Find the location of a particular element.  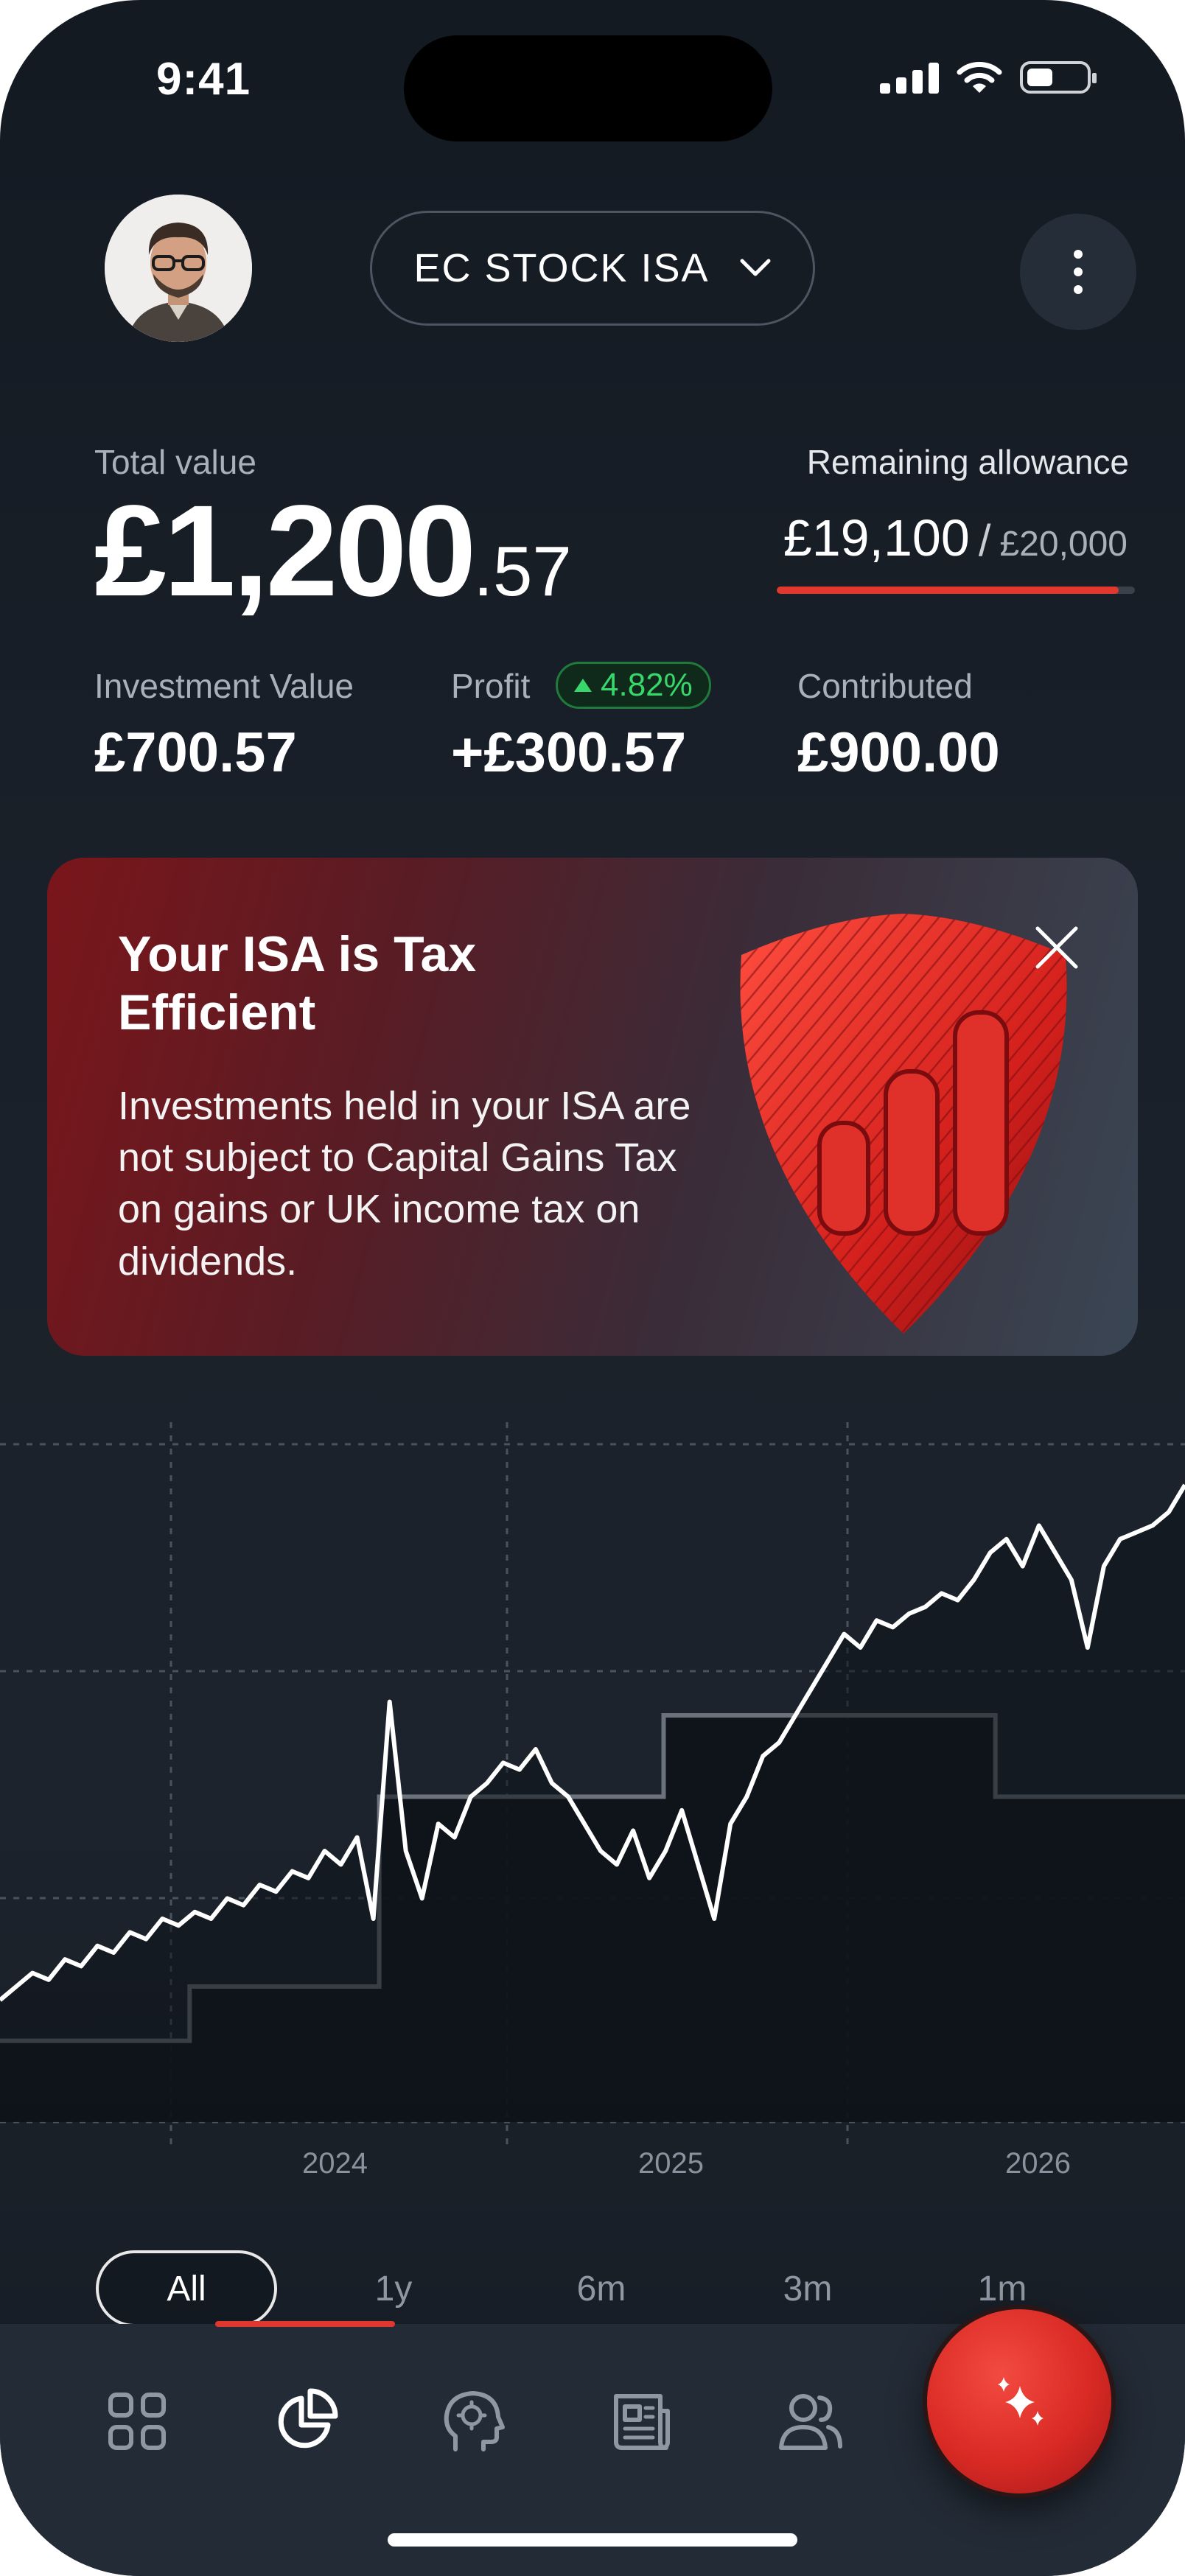

total-value-label: Total value is located at coordinates (175, 462).